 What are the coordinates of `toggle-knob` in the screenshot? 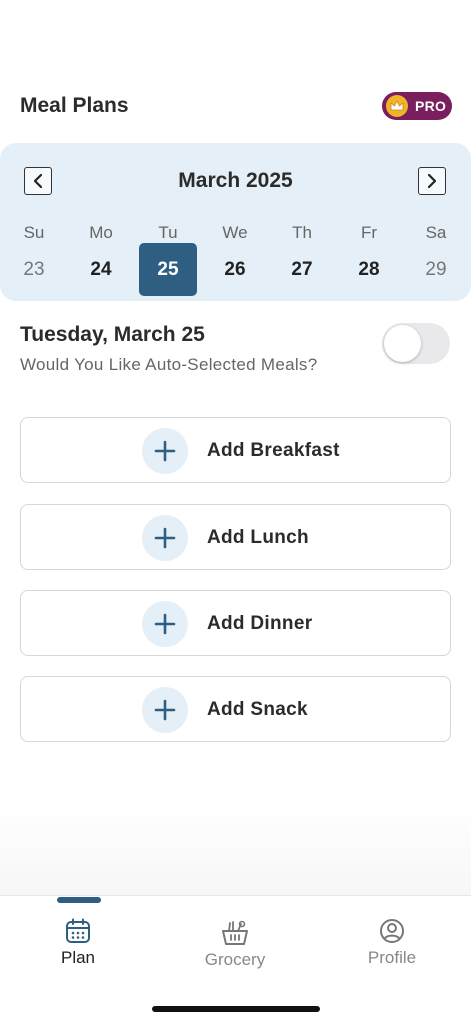 It's located at (402, 343).